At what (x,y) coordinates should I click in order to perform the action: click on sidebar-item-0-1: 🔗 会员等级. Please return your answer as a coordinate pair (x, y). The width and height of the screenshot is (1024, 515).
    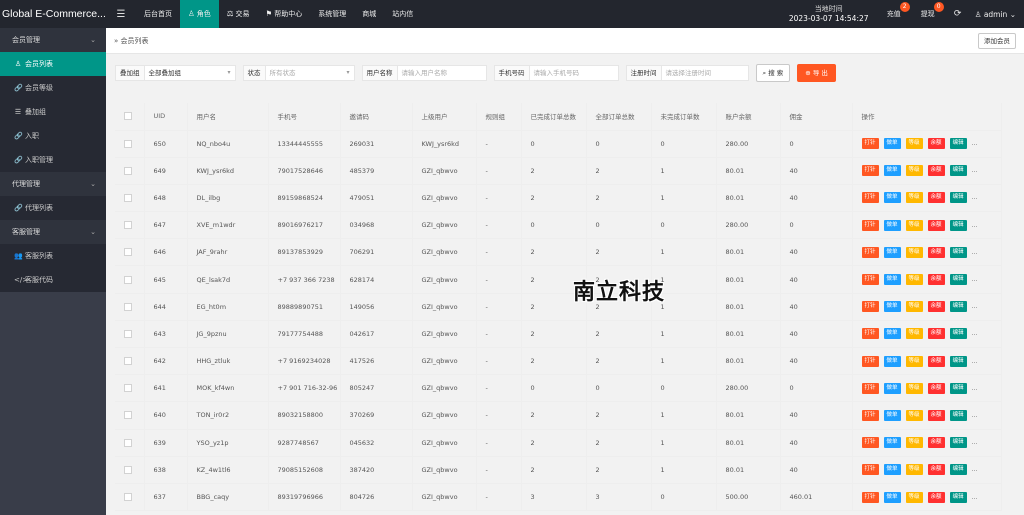
    Looking at the image, I should click on (53, 88).